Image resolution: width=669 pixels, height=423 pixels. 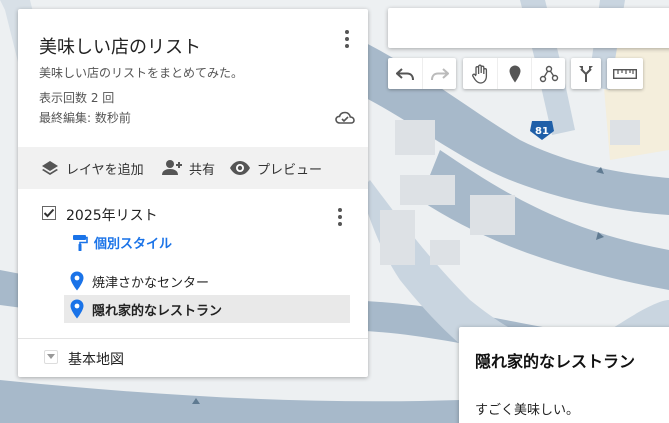 What do you see at coordinates (345, 117) in the screenshot?
I see `cloud-saved-icon` at bounding box center [345, 117].